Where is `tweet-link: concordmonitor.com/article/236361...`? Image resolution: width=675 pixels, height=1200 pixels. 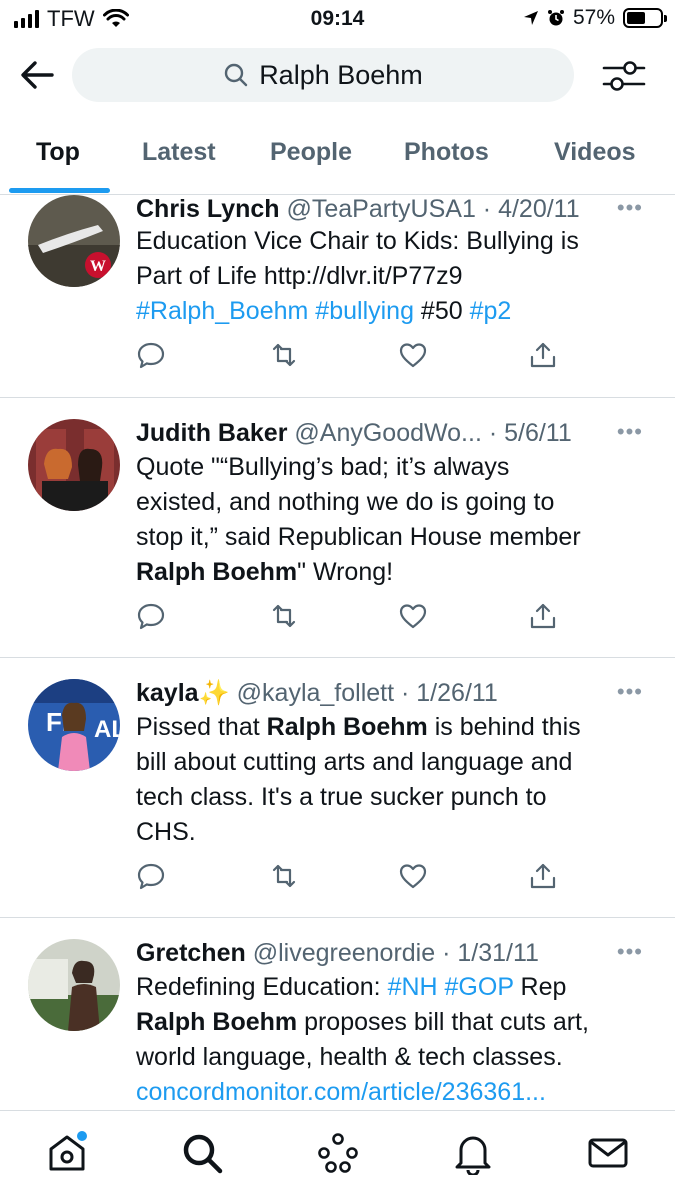
tweet-link: concordmonitor.com/article/236361... is located at coordinates (341, 1092).